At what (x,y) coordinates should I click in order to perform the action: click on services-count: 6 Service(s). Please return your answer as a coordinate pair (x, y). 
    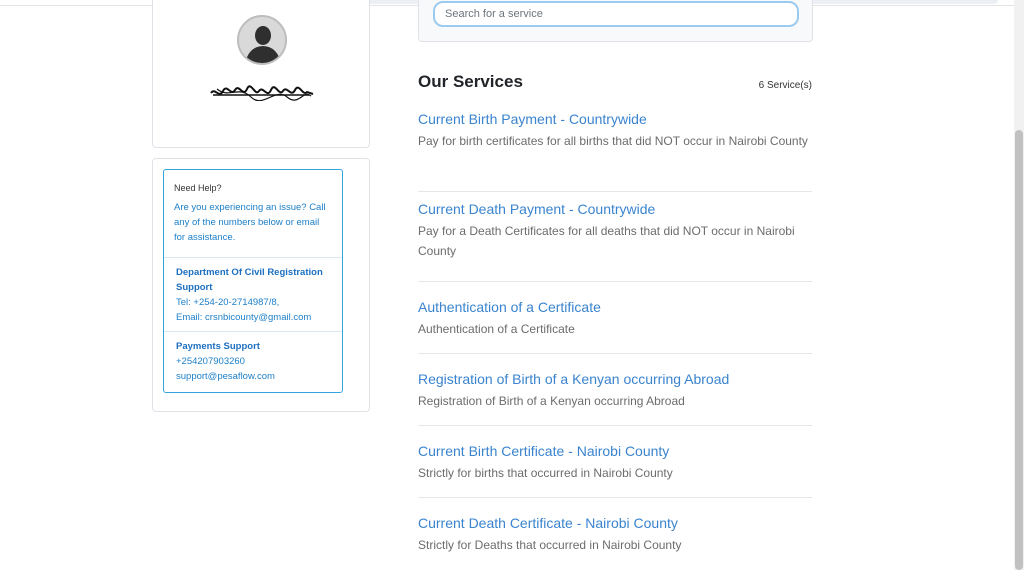
    Looking at the image, I should click on (785, 85).